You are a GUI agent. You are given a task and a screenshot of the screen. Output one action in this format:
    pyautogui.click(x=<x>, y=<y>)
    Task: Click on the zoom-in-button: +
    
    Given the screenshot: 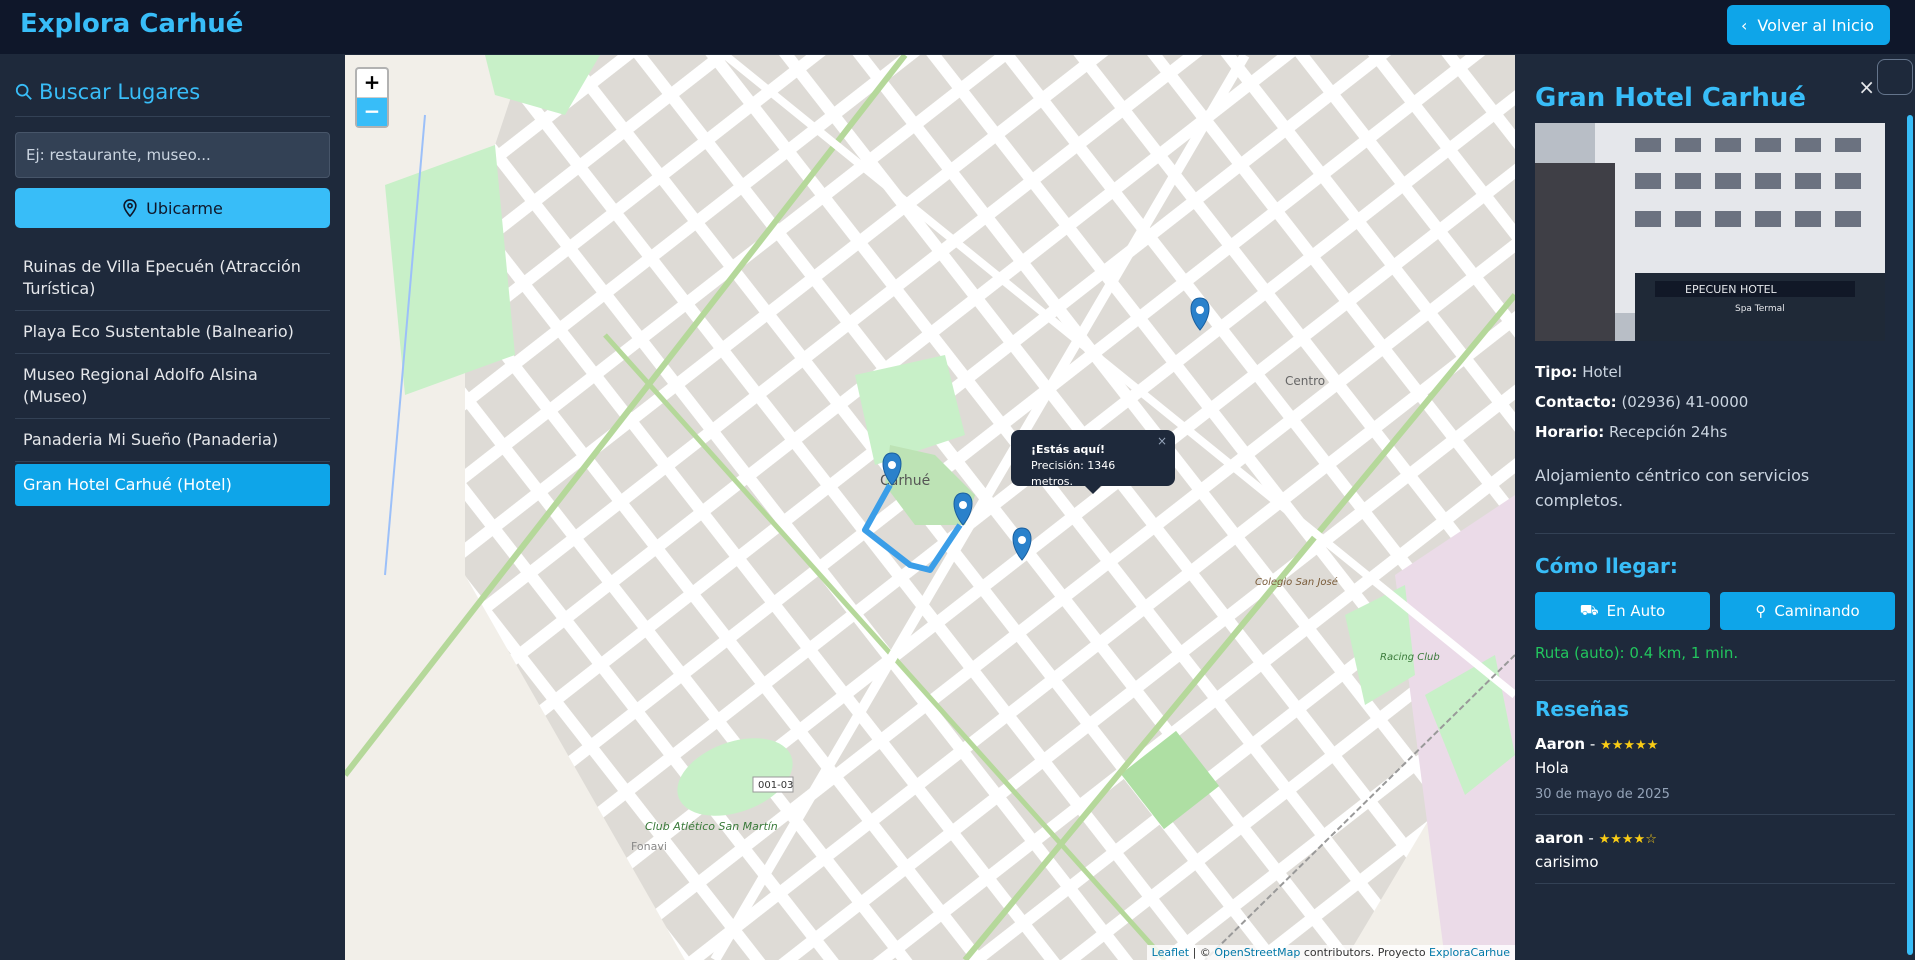 What is the action you would take?
    pyautogui.click(x=372, y=83)
    